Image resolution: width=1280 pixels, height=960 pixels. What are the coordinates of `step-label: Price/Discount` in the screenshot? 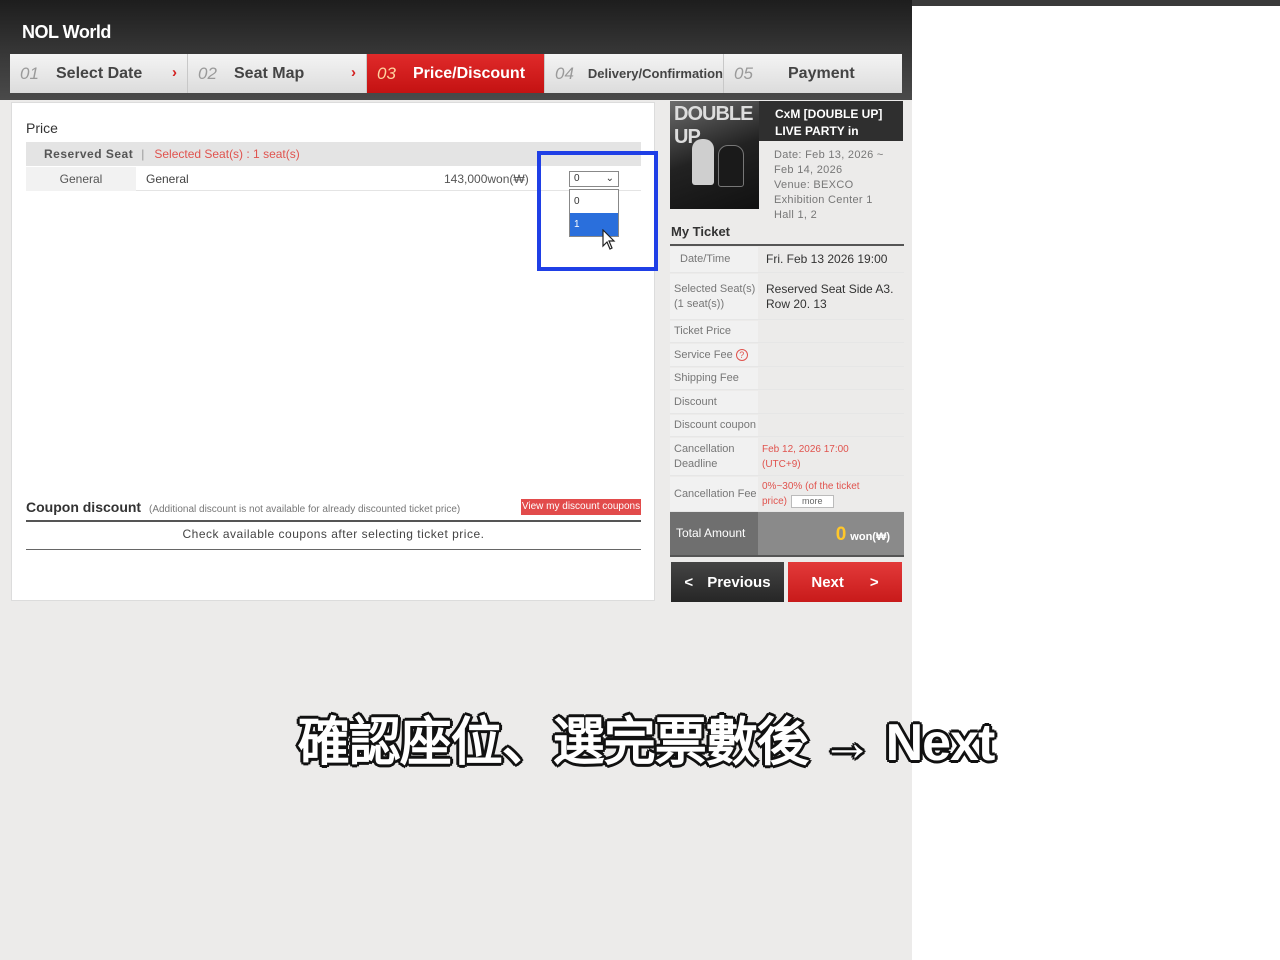 It's located at (469, 73).